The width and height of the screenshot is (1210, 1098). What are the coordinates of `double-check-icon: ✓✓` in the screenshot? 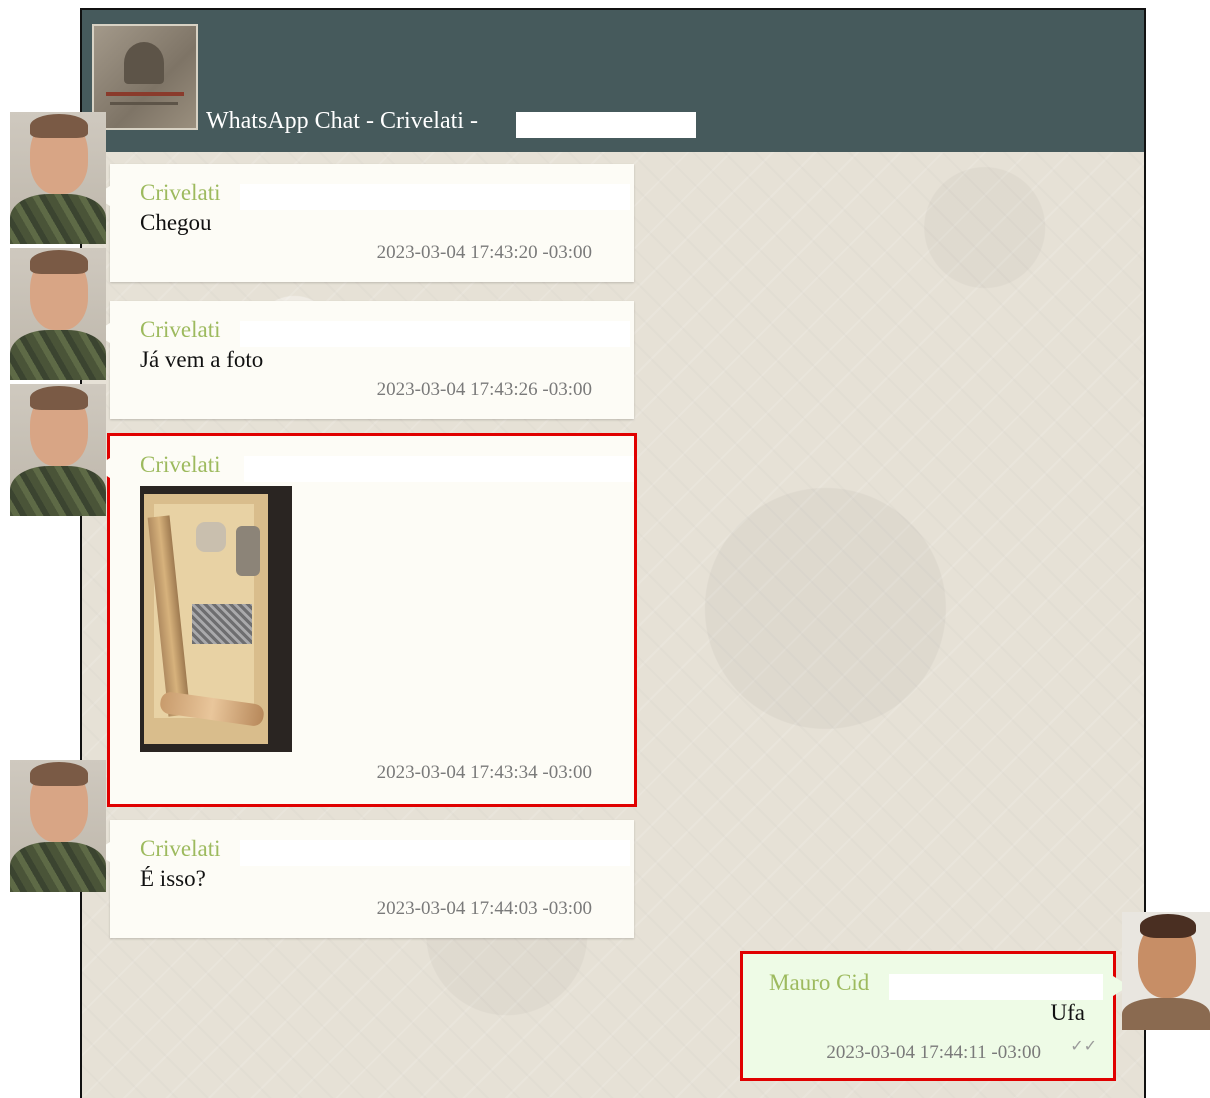 It's located at (1083, 1046).